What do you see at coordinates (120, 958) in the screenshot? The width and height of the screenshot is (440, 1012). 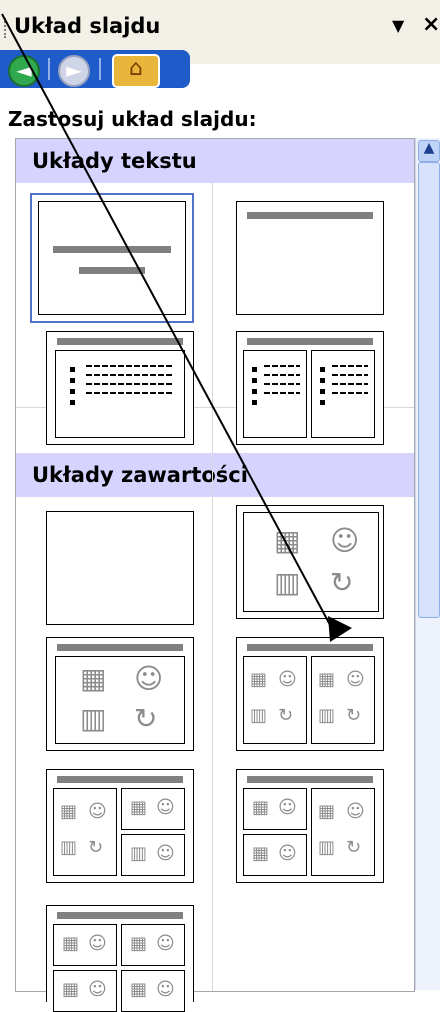 I see `layout-thumb-title-and-four-content: ▦ ☺ ▦ ☺ ▦ ☺ ▦ ☺` at bounding box center [120, 958].